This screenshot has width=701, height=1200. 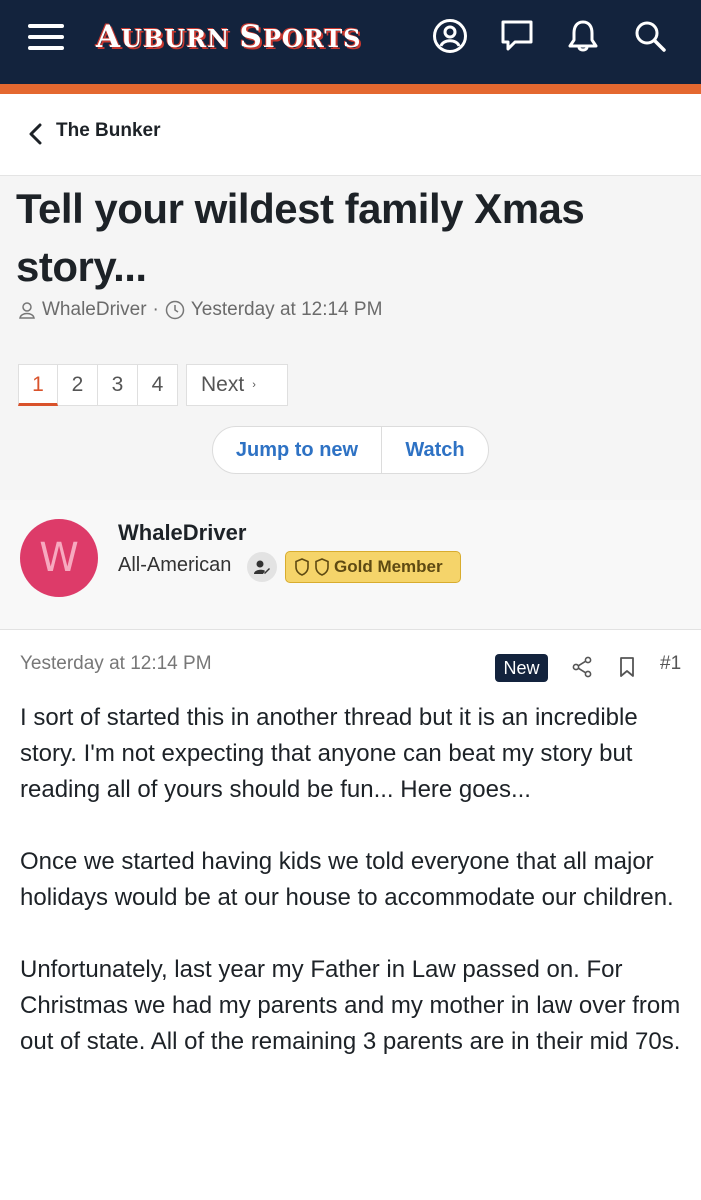 I want to click on post-date: Yesterday at 12:14 PM, so click(x=116, y=664).